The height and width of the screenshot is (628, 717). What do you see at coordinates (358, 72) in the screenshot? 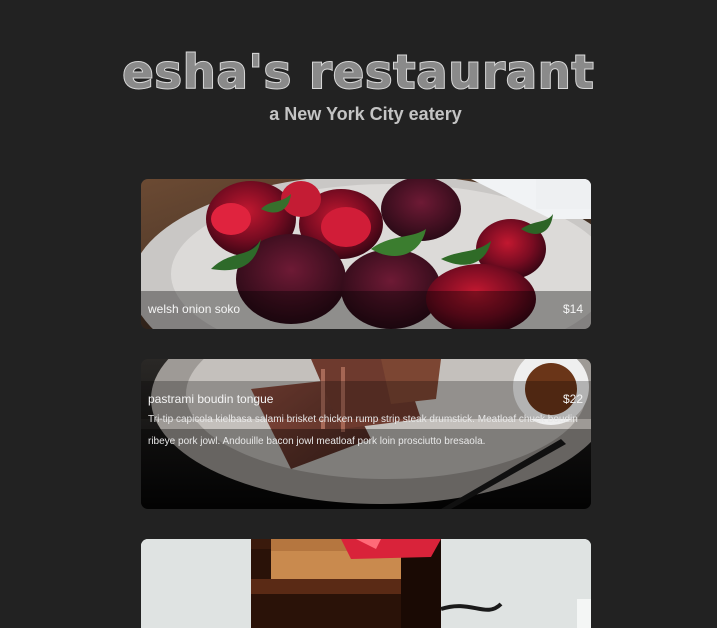
I see `restaurant-logo: esha's restaurant` at bounding box center [358, 72].